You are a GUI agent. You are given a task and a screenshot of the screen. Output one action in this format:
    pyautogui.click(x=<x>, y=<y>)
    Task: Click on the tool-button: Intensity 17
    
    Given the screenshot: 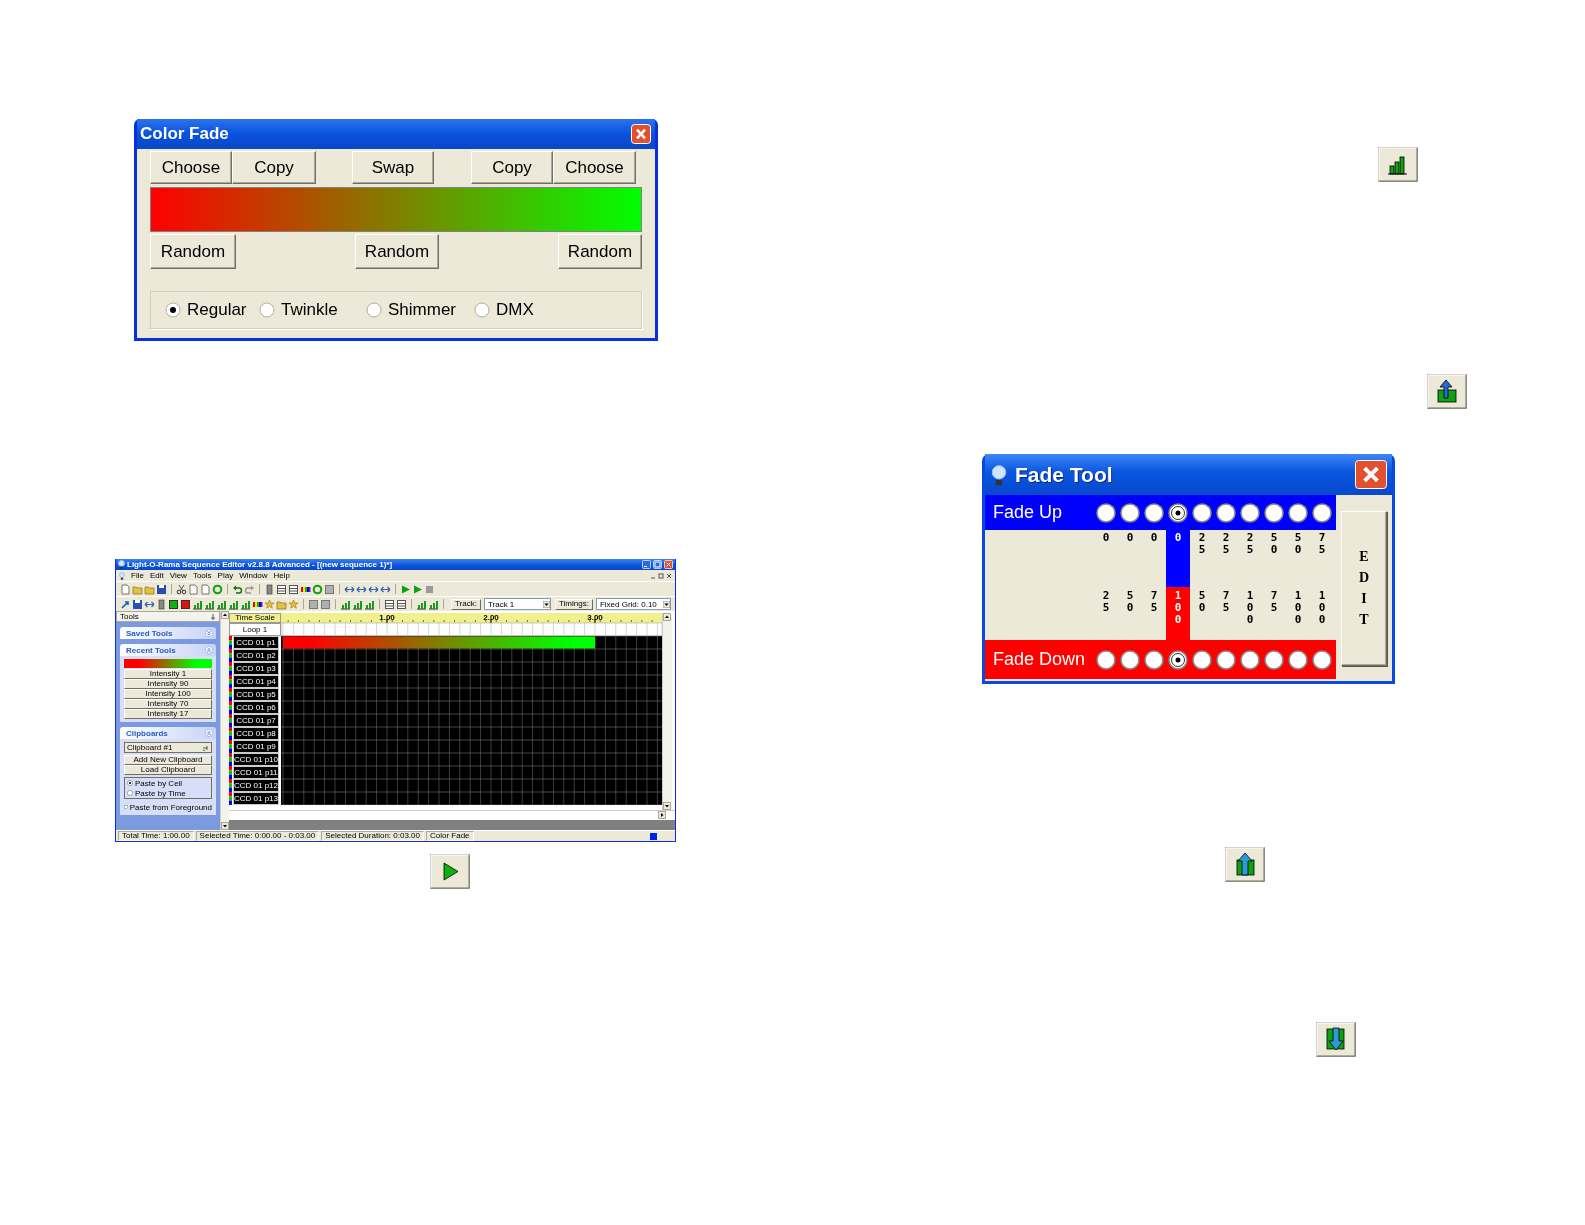 What is the action you would take?
    pyautogui.click(x=168, y=714)
    